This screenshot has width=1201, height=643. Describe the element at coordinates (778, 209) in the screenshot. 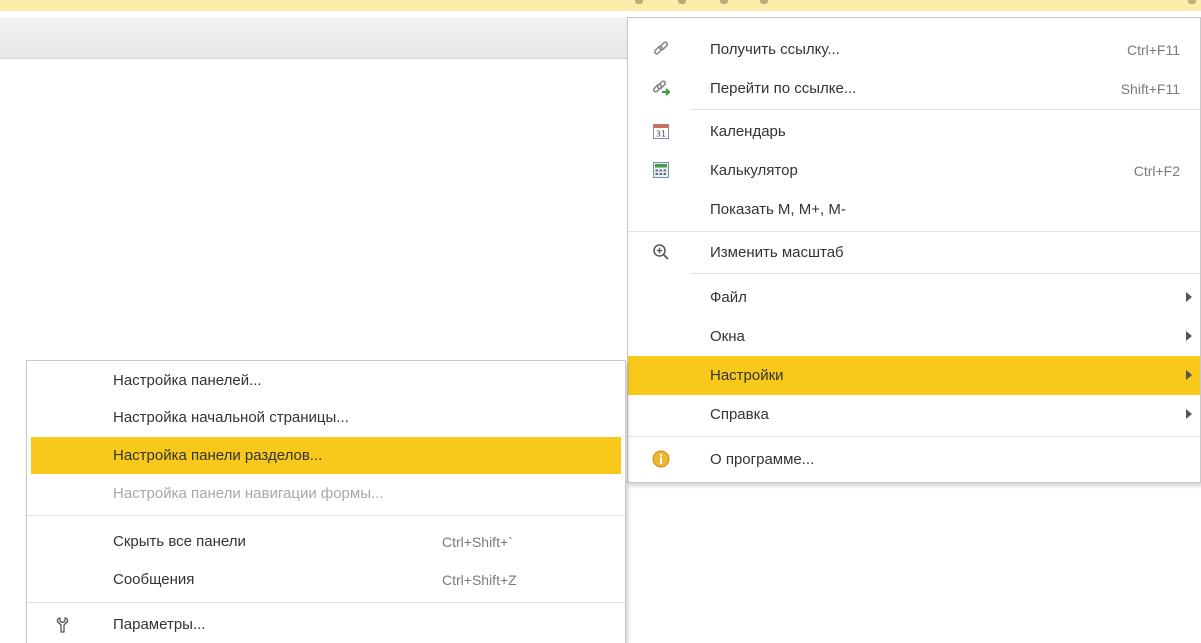

I see `menu-item-label: Показать M, M+, M-` at that location.